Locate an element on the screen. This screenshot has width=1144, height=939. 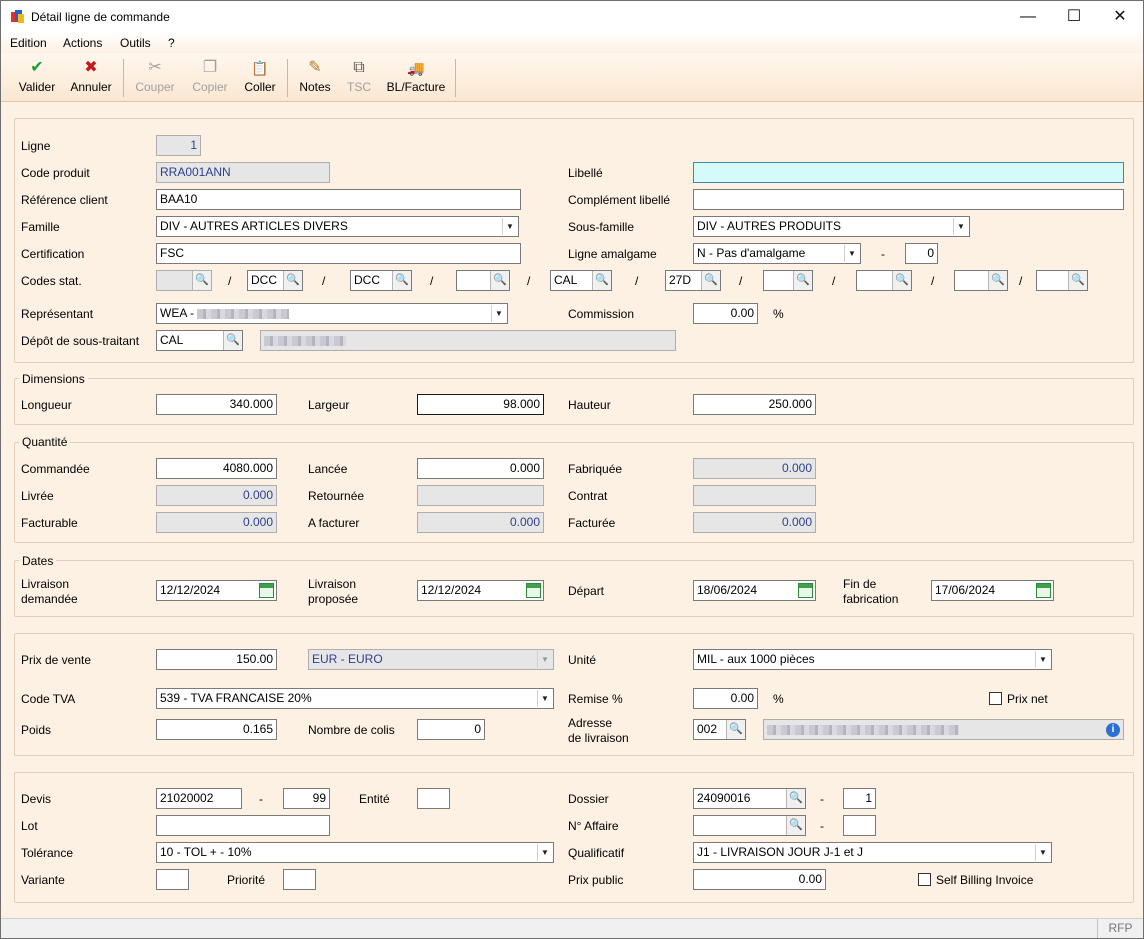
unite-value: MIL - aux 1000 pièces is located at coordinates (756, 659).